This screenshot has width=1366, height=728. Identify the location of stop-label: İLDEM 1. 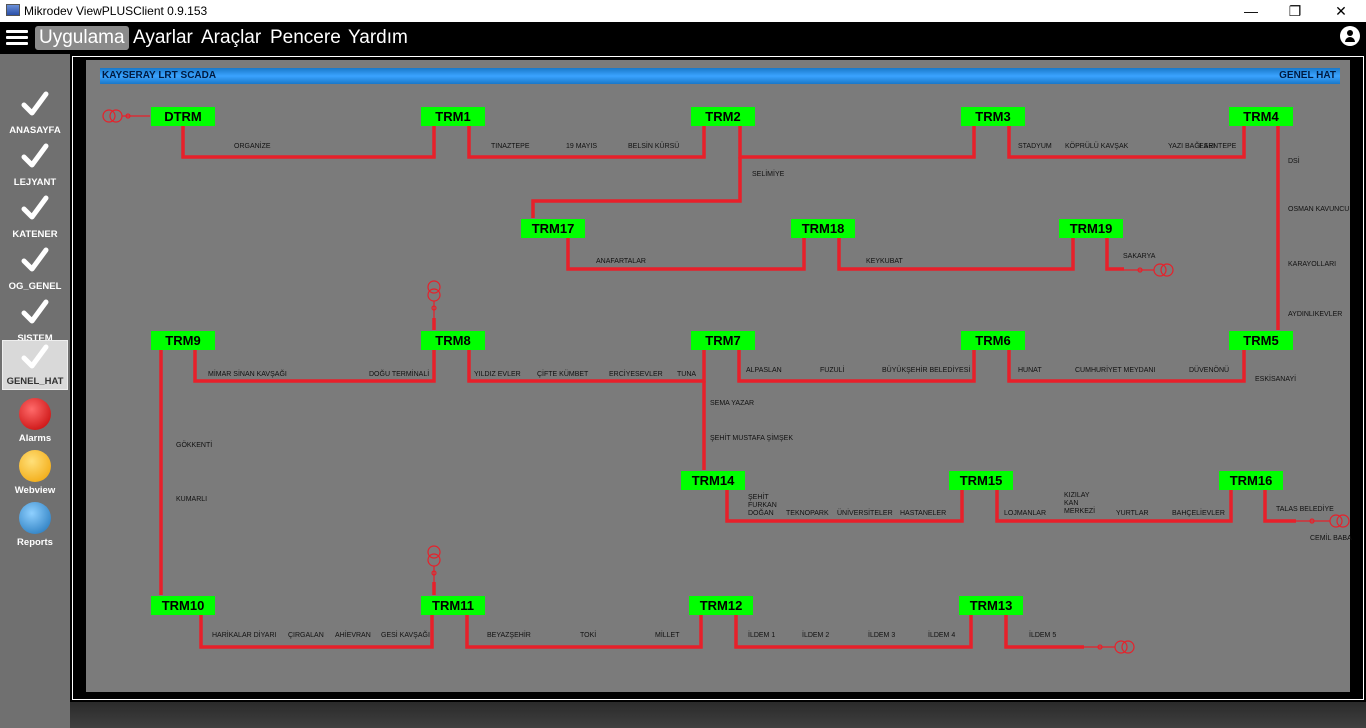
(762, 635).